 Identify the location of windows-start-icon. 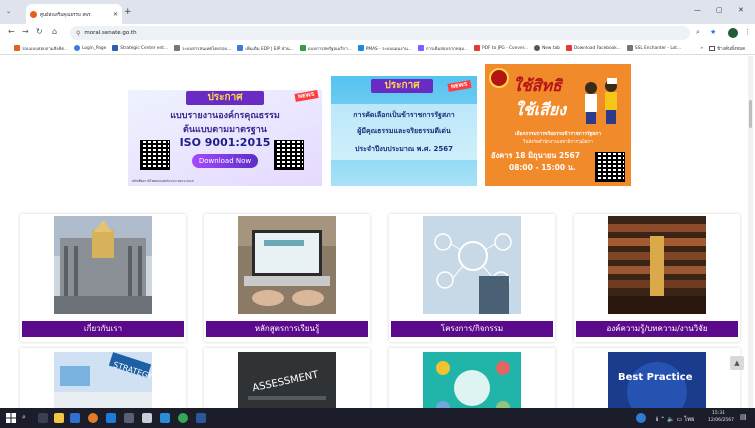
(11, 418).